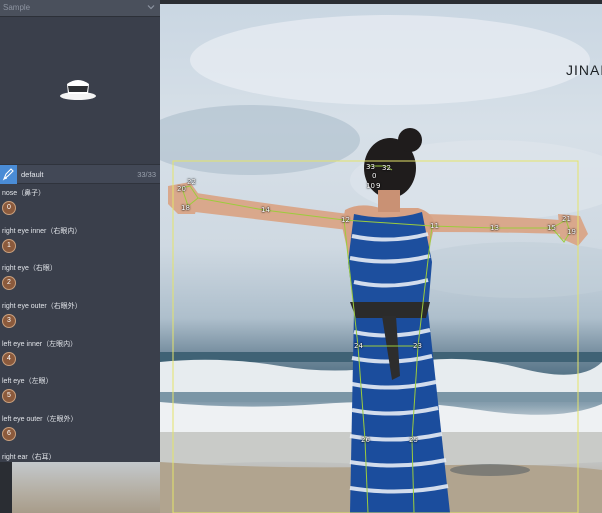 This screenshot has height=513, width=602. Describe the element at coordinates (8, 174) in the screenshot. I see `edit-icon` at that location.